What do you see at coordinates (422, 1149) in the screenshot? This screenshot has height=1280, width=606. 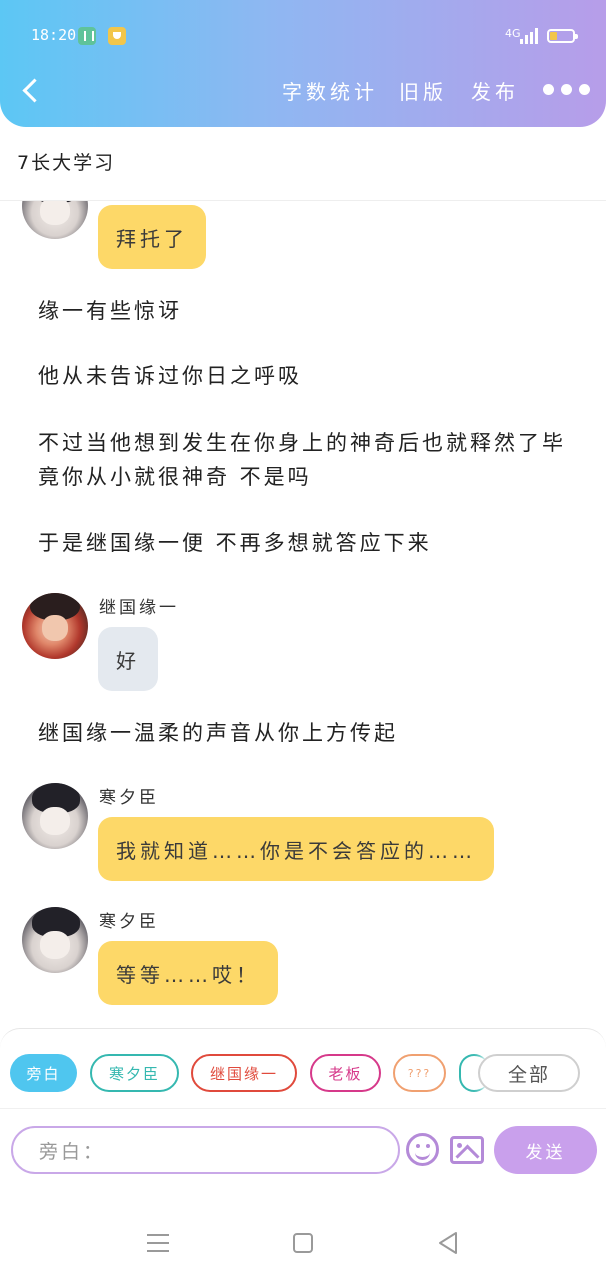 I see `emoji-icon` at bounding box center [422, 1149].